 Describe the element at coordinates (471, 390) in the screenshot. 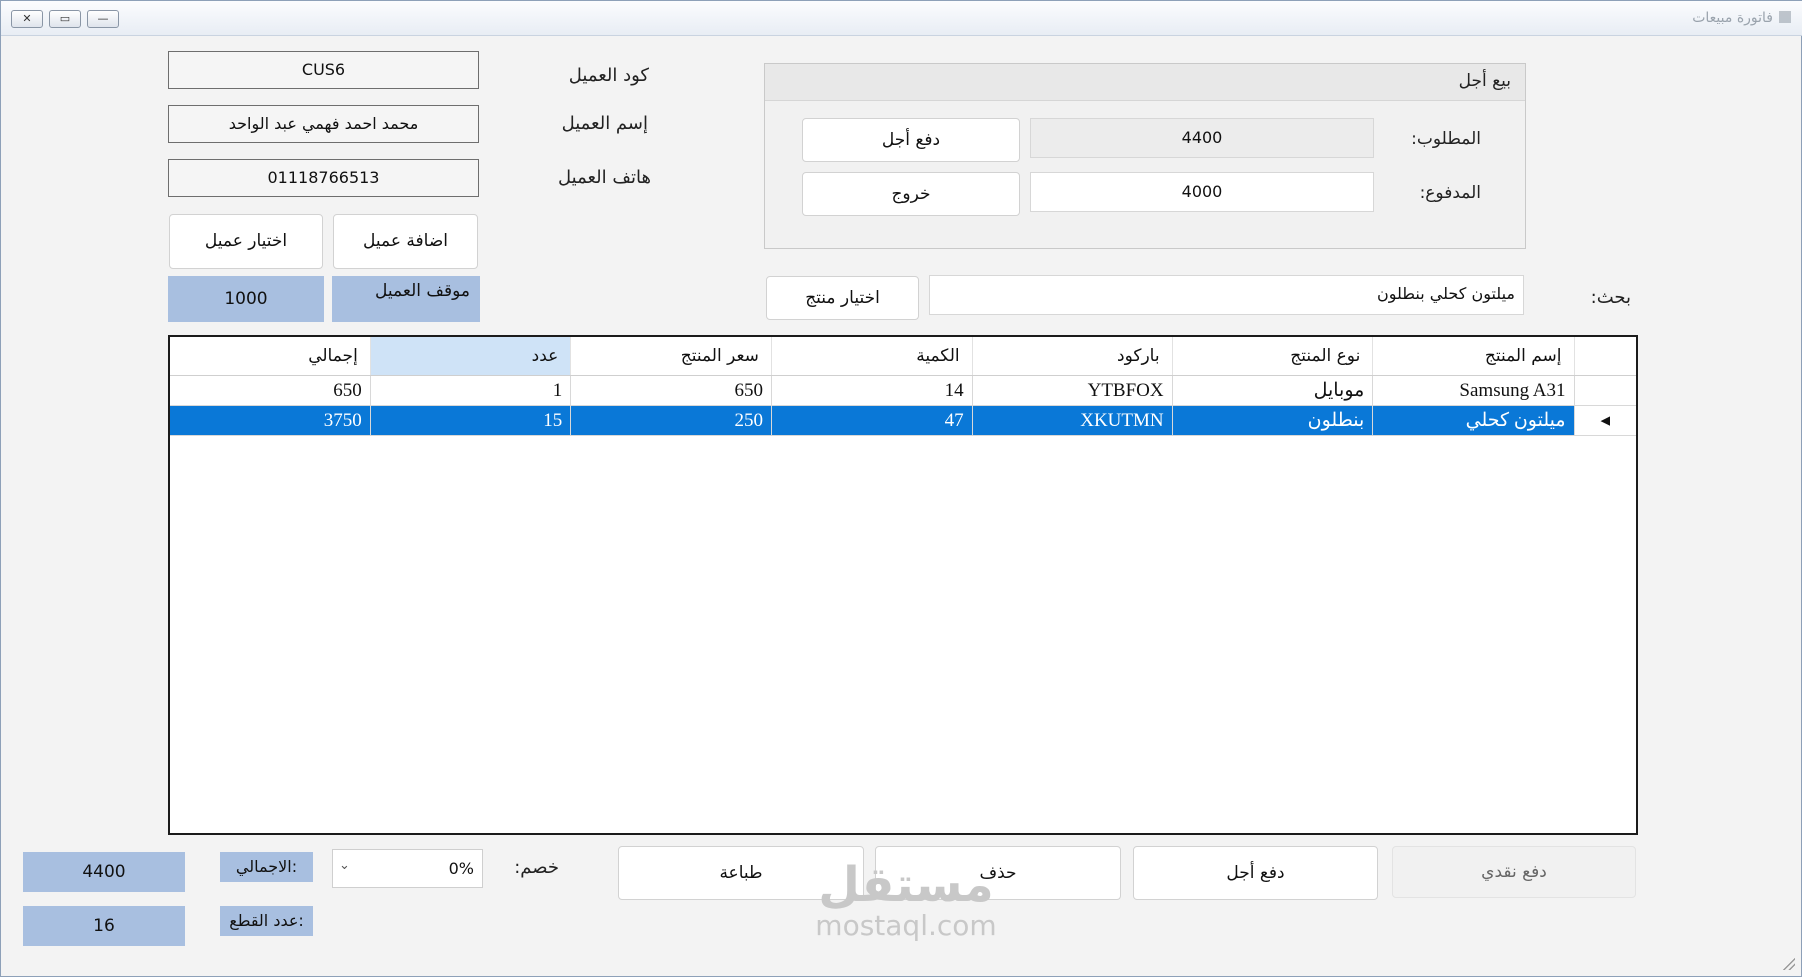

I see `cell-count: 1` at that location.